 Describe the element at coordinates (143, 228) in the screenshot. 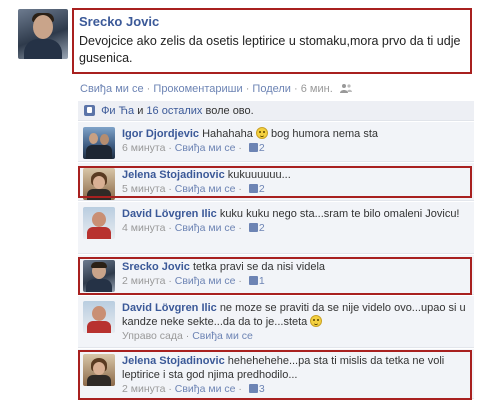

I see `comment-time: 4 минута` at that location.